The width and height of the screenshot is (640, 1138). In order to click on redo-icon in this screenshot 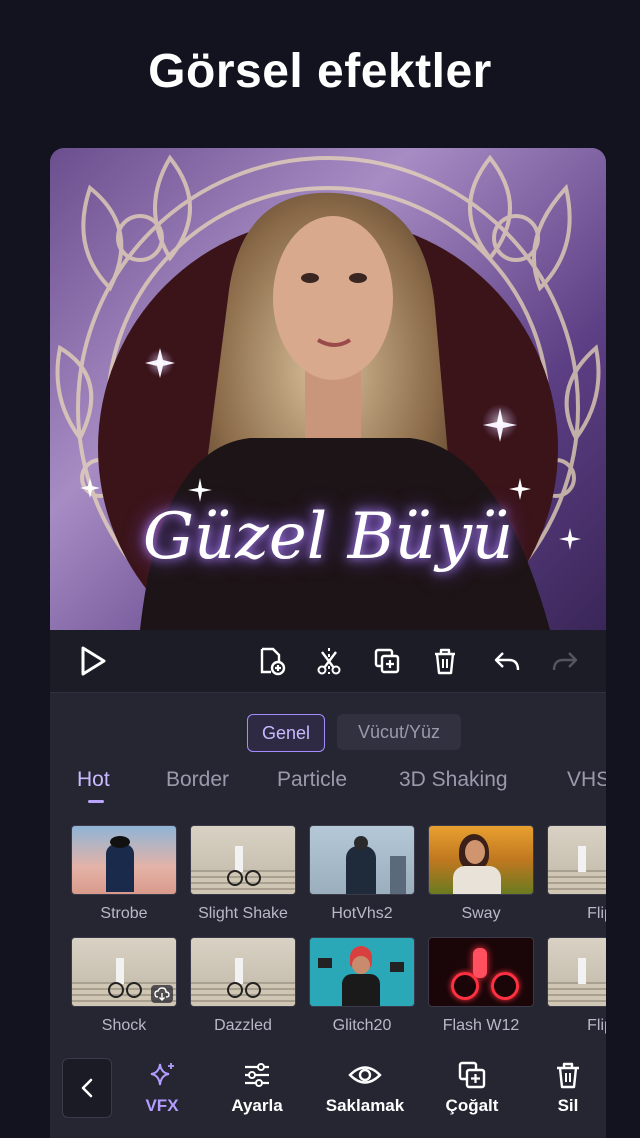, I will do `click(565, 661)`.